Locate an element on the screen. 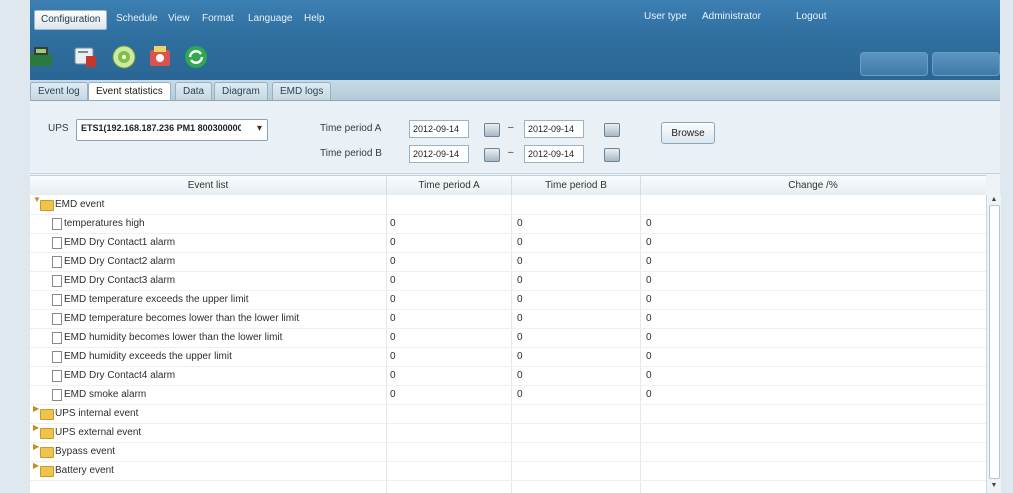 The width and height of the screenshot is (1013, 493). period-b-end-input is located at coordinates (554, 154).